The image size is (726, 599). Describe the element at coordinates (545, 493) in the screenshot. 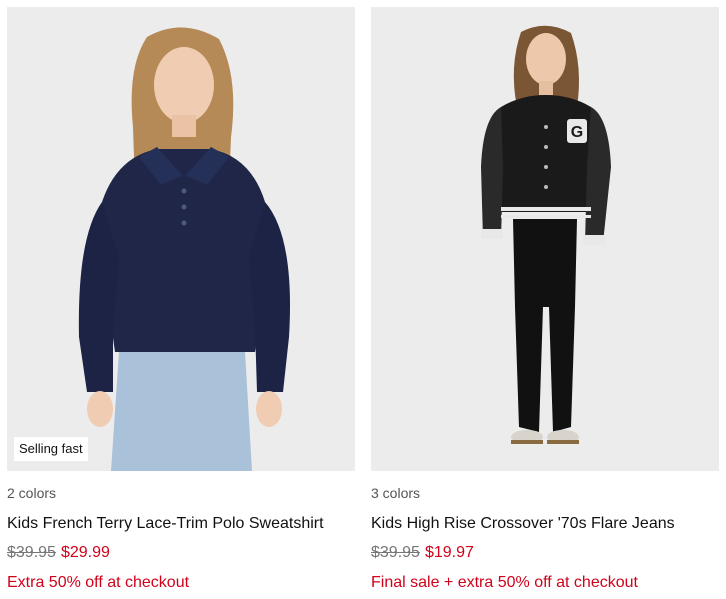

I see `color-count: 3 colors` at that location.